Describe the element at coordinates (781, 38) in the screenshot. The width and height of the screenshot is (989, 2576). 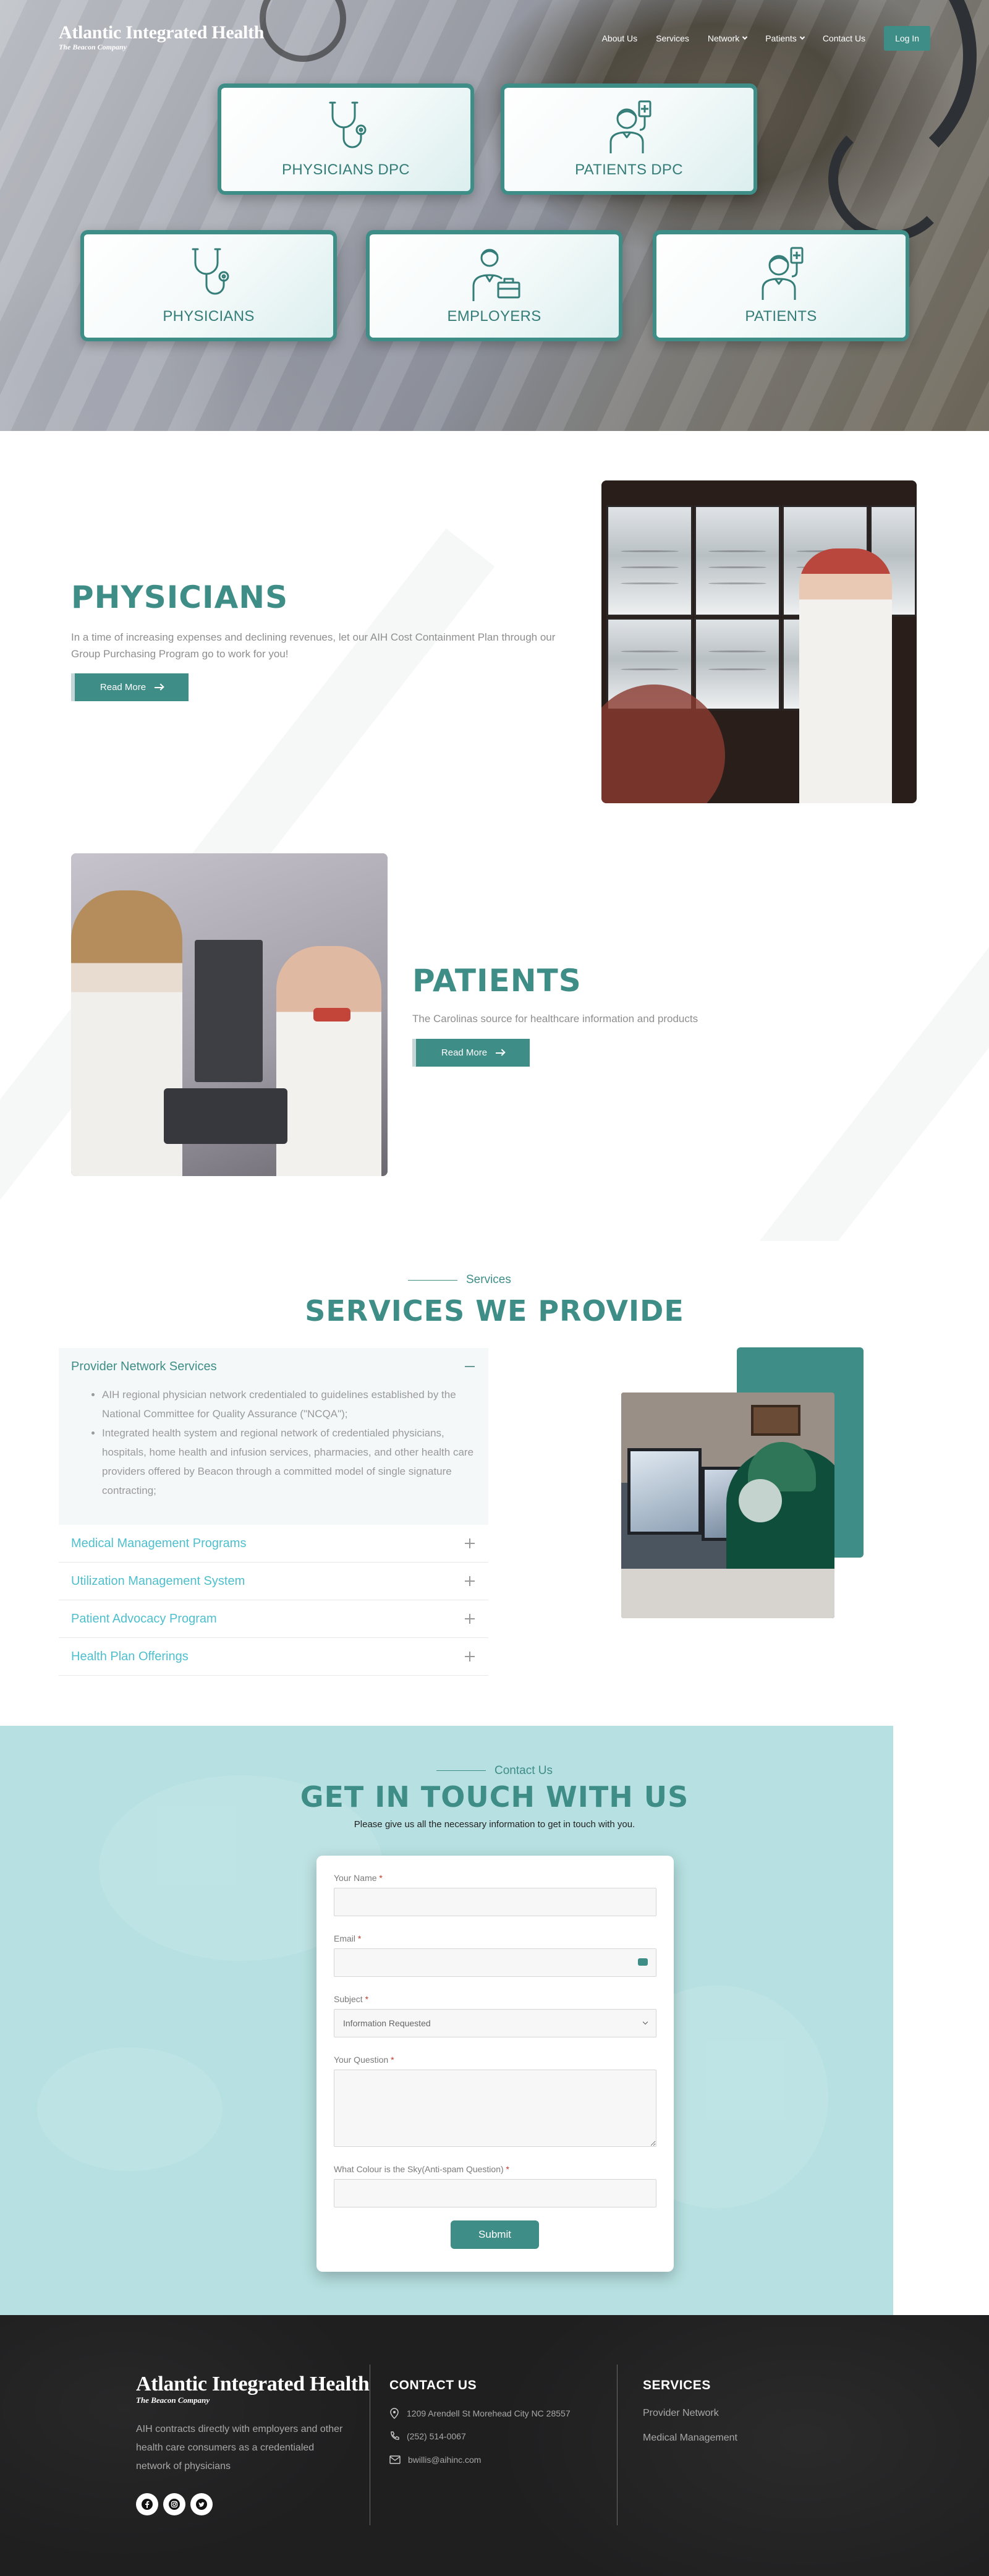
I see `nav-label: Patients` at that location.